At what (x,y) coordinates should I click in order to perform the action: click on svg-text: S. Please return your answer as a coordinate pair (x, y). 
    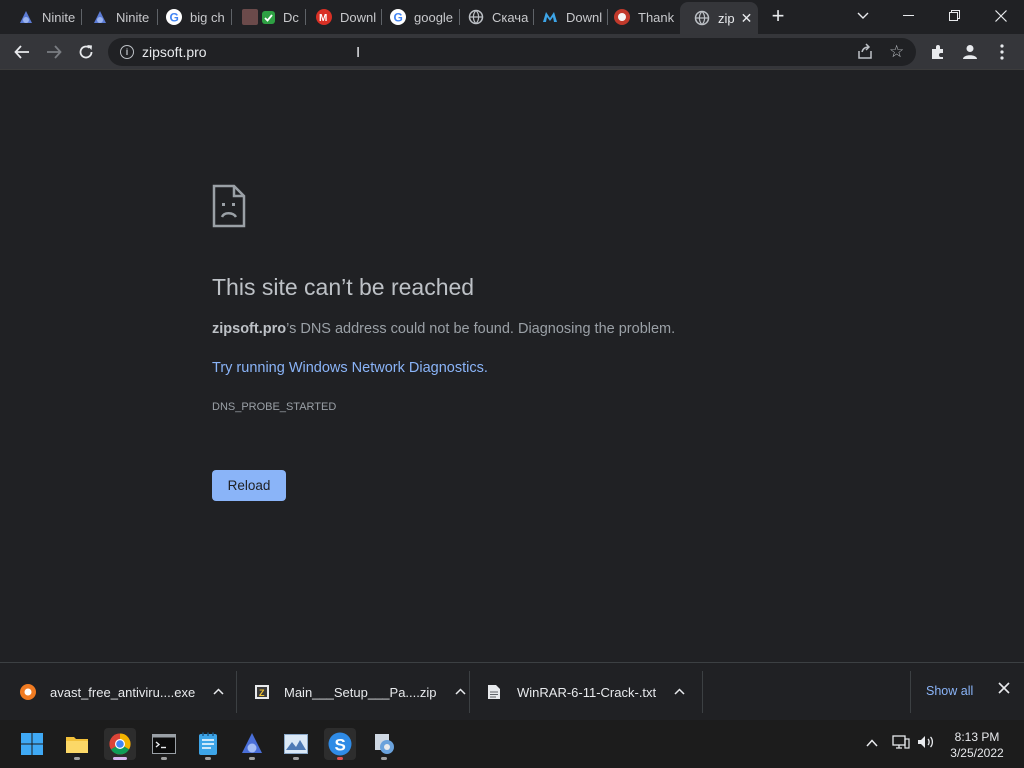
    Looking at the image, I should click on (340, 745).